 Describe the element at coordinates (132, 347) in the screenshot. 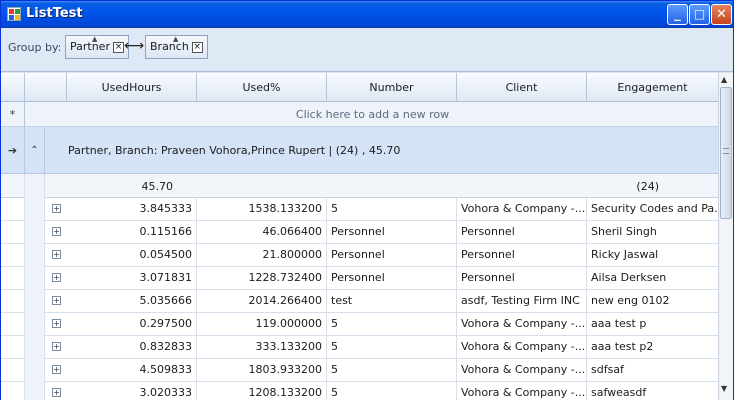

I see `cell-usedhours: 0.832833` at that location.